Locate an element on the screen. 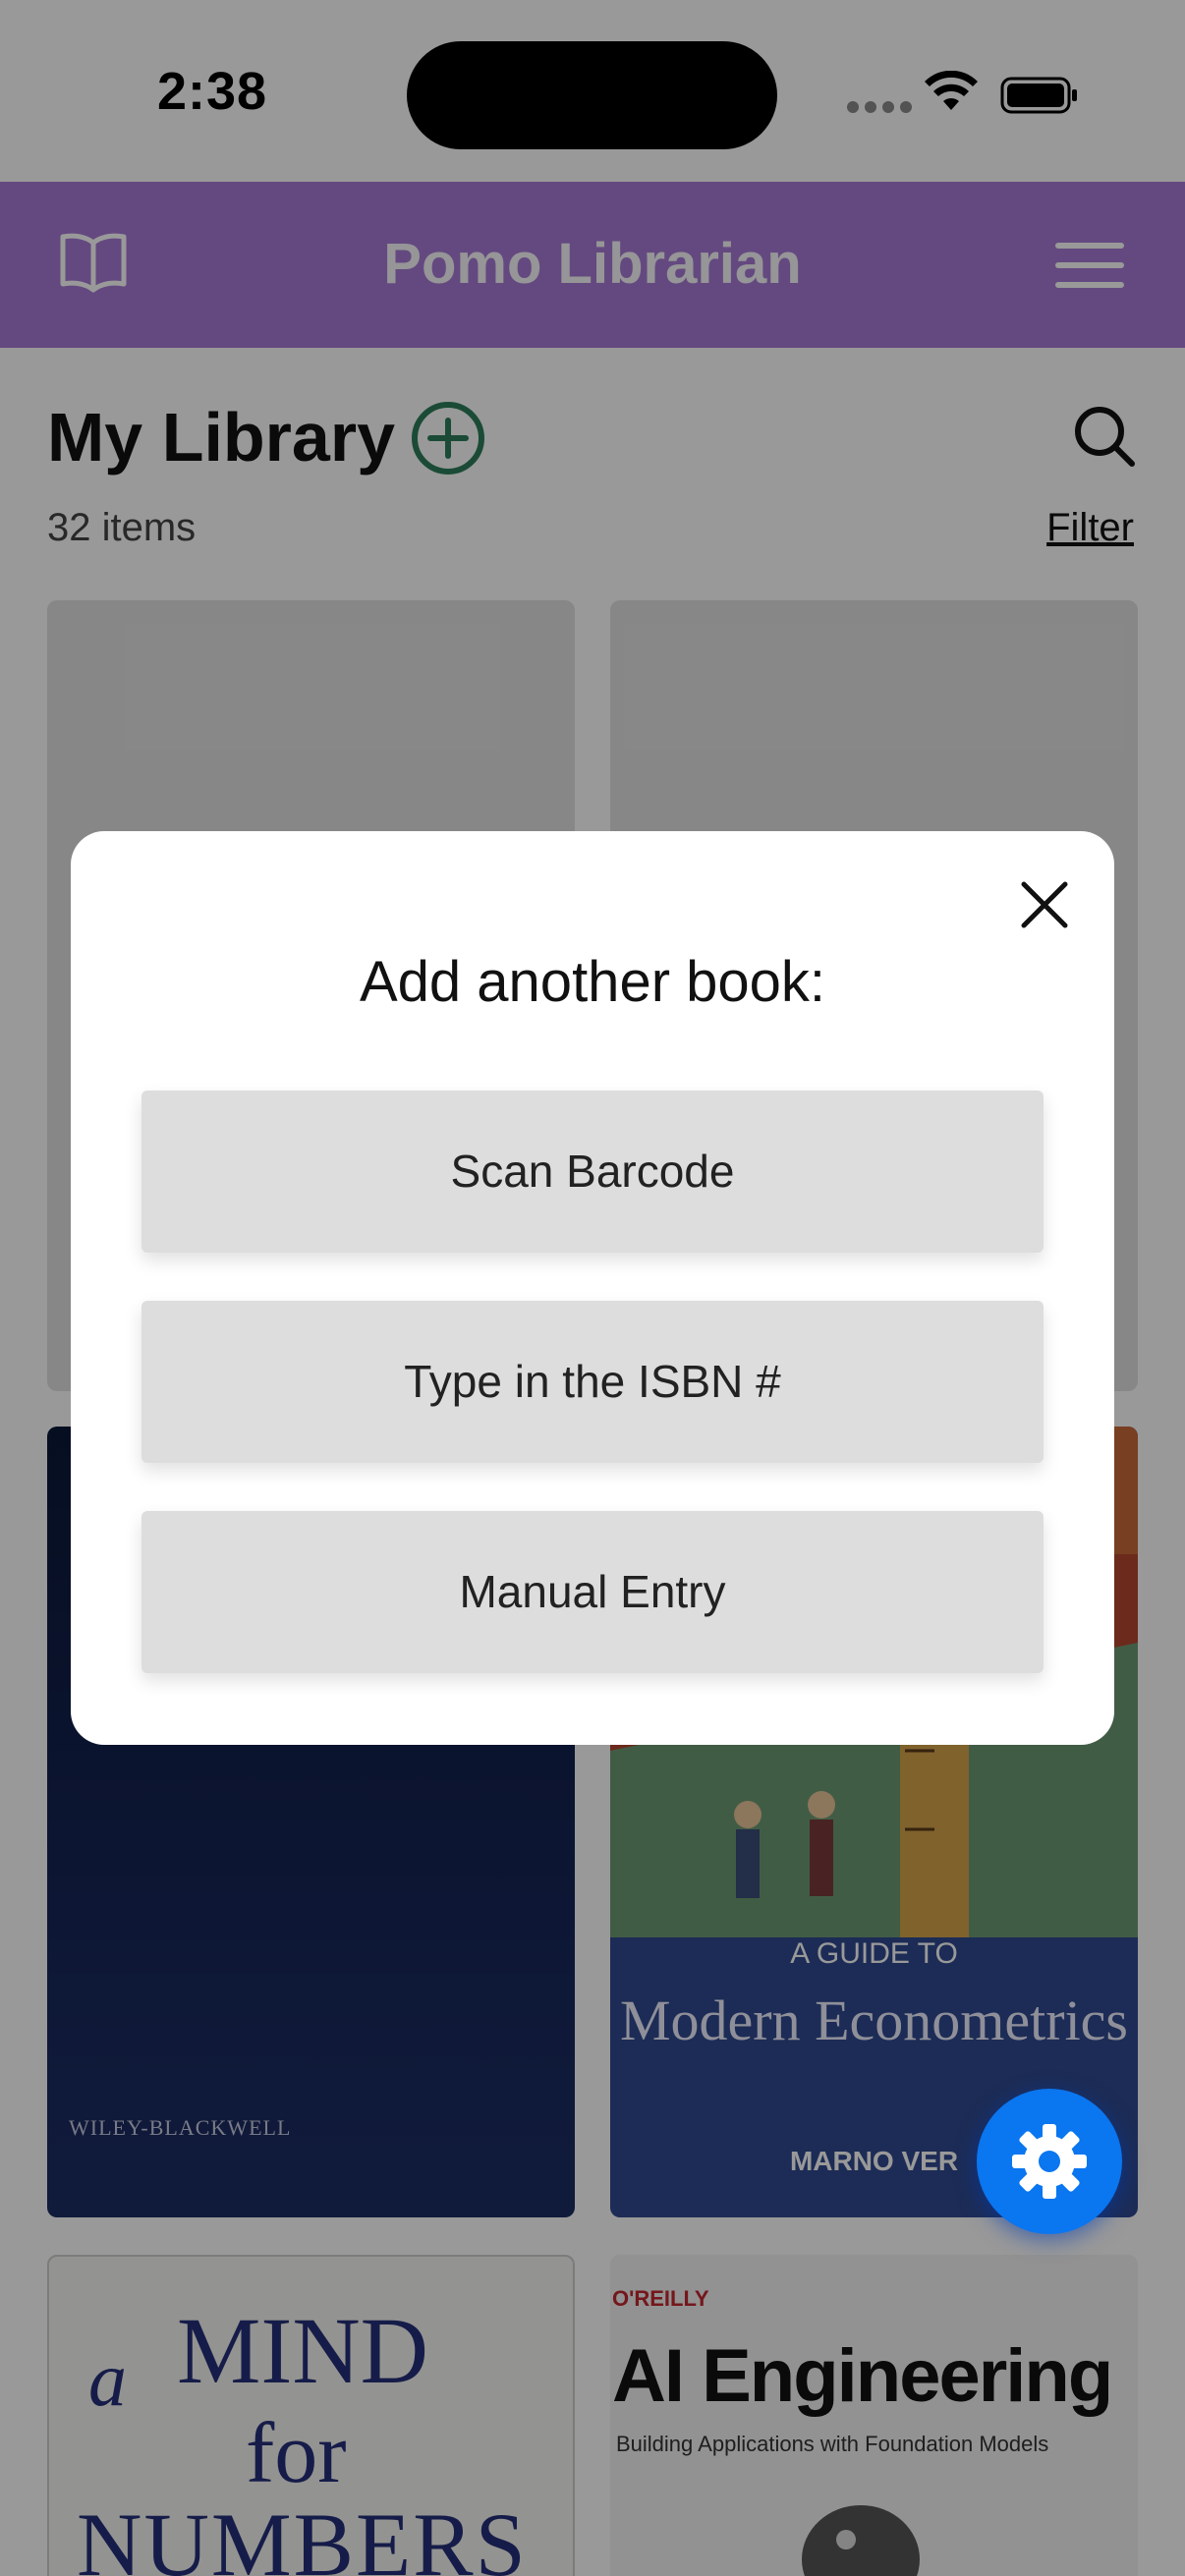  settings-fab-button is located at coordinates (1049, 2161).